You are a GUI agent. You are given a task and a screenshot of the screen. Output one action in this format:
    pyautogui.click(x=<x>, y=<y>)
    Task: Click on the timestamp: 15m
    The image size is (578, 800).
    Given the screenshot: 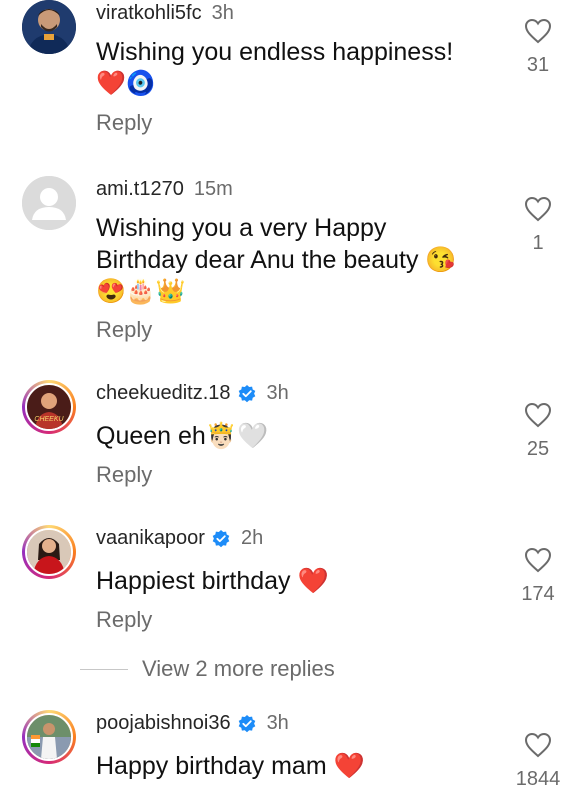 What is the action you would take?
    pyautogui.click(x=213, y=189)
    